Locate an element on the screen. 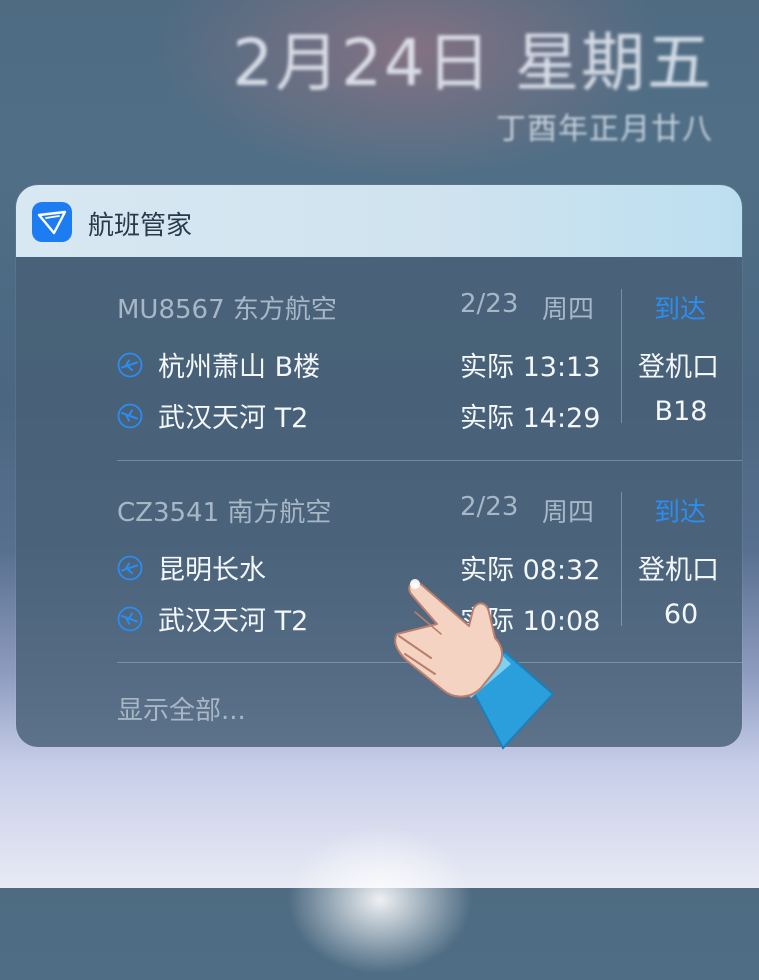 This screenshot has width=759, height=980. pointing-hand-icon is located at coordinates (472, 661).